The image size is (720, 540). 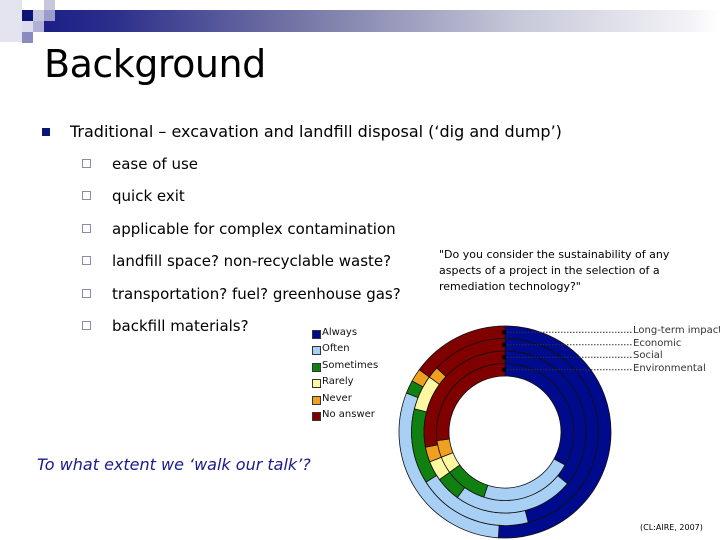 I want to click on citation: (CL:AIRE, 2007), so click(x=671, y=527).